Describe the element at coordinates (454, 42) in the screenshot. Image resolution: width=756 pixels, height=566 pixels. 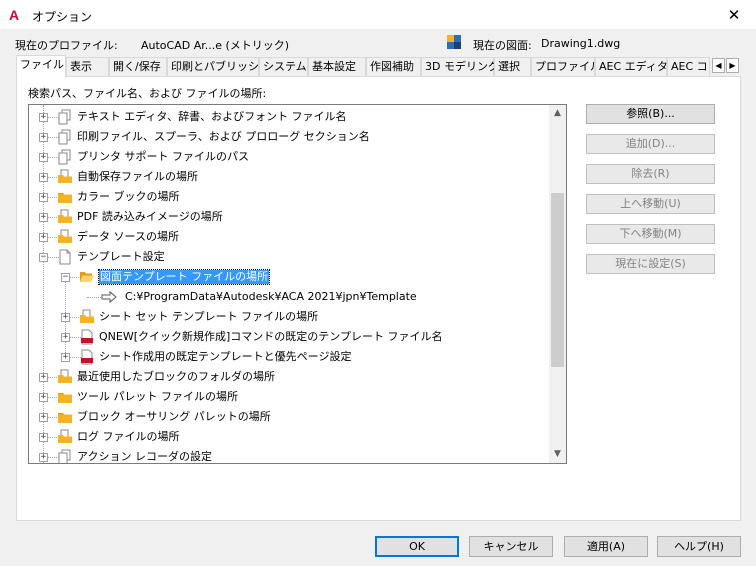
I see `drawing-icon` at that location.